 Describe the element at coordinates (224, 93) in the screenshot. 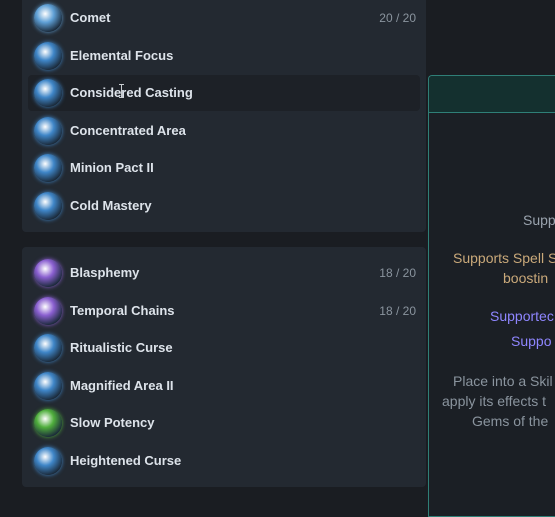

I see `gem-row: Considered Casting` at that location.